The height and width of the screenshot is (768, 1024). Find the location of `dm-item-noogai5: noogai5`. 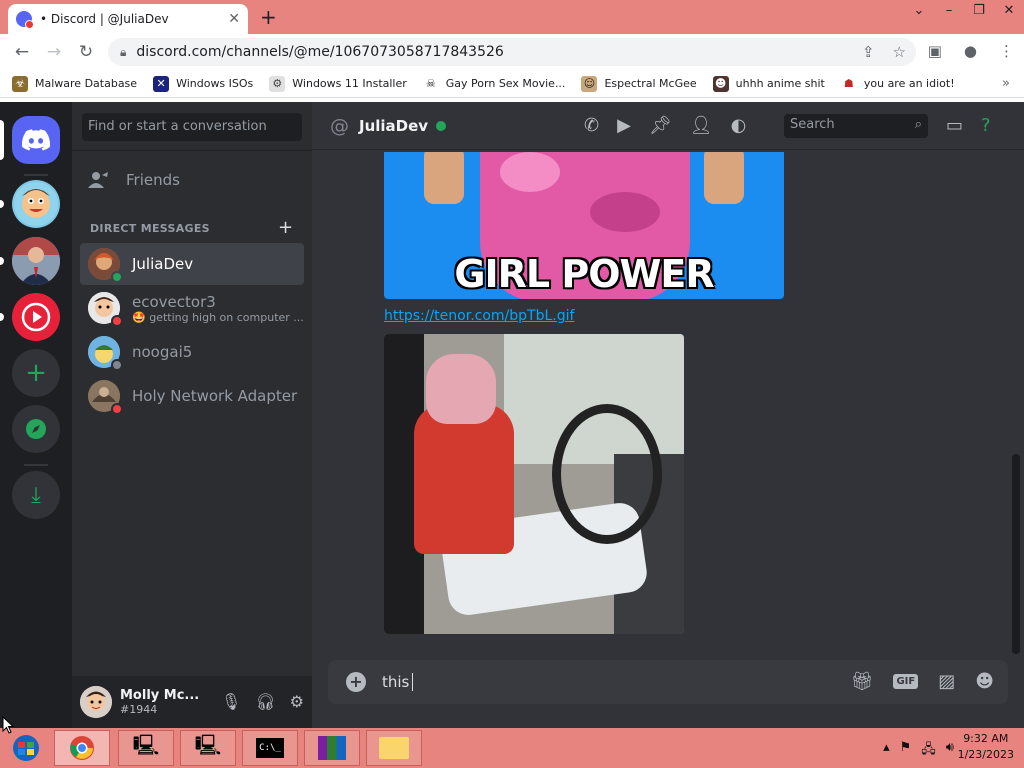

dm-item-noogai5: noogai5 is located at coordinates (192, 352).